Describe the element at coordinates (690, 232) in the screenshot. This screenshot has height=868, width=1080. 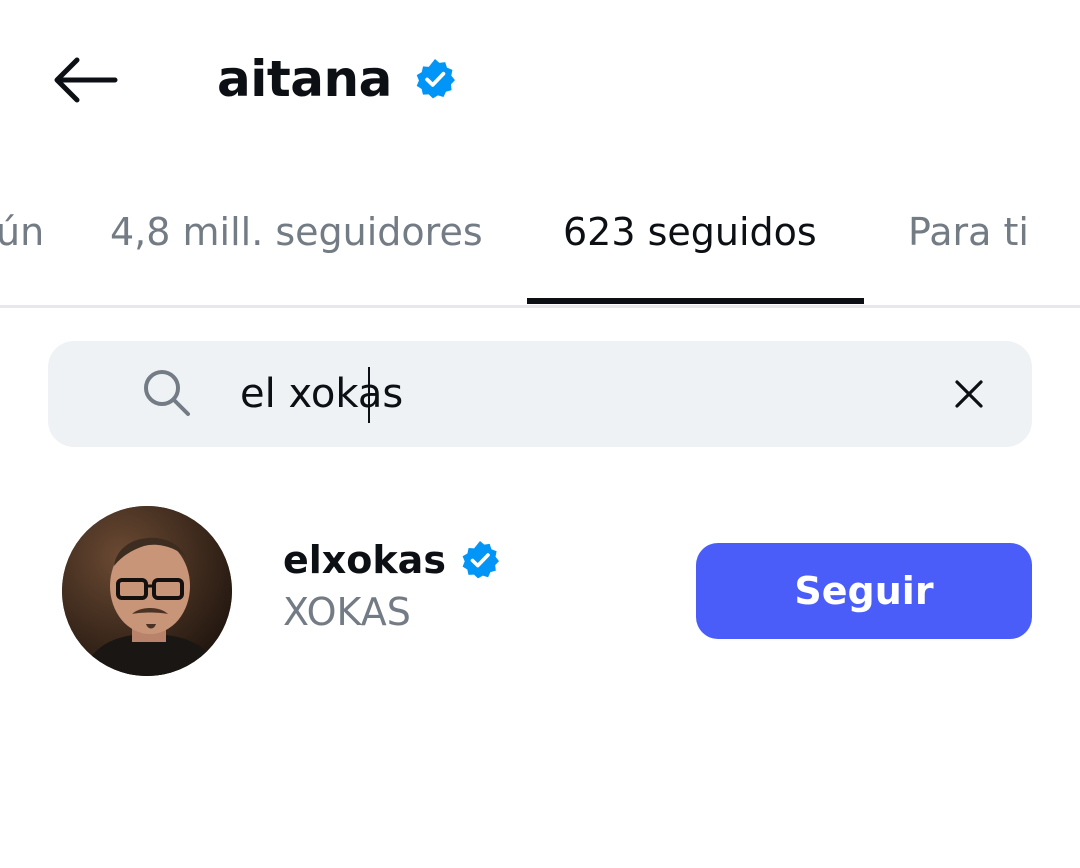
I see `tab-following: 623 seguidos` at that location.